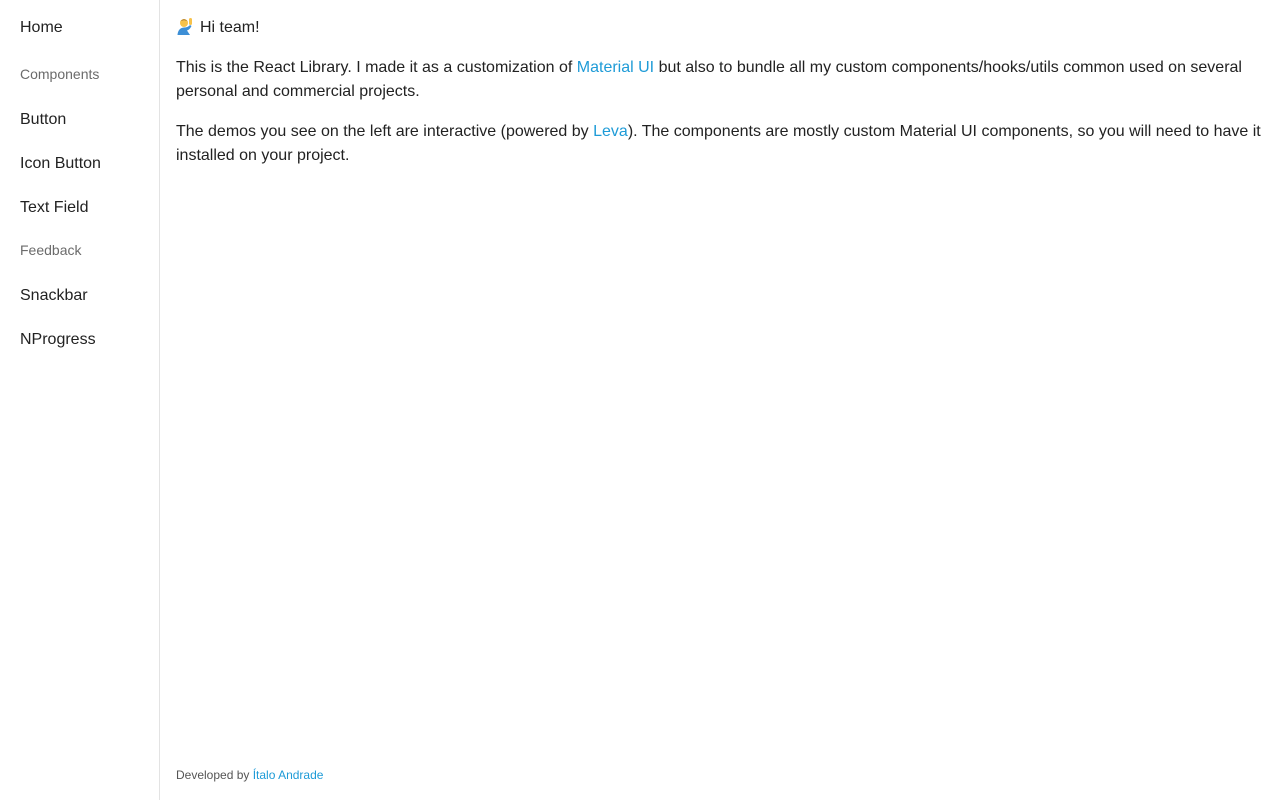 The width and height of the screenshot is (1280, 800). I want to click on sidebar-item-text-field: Text Field, so click(79, 208).